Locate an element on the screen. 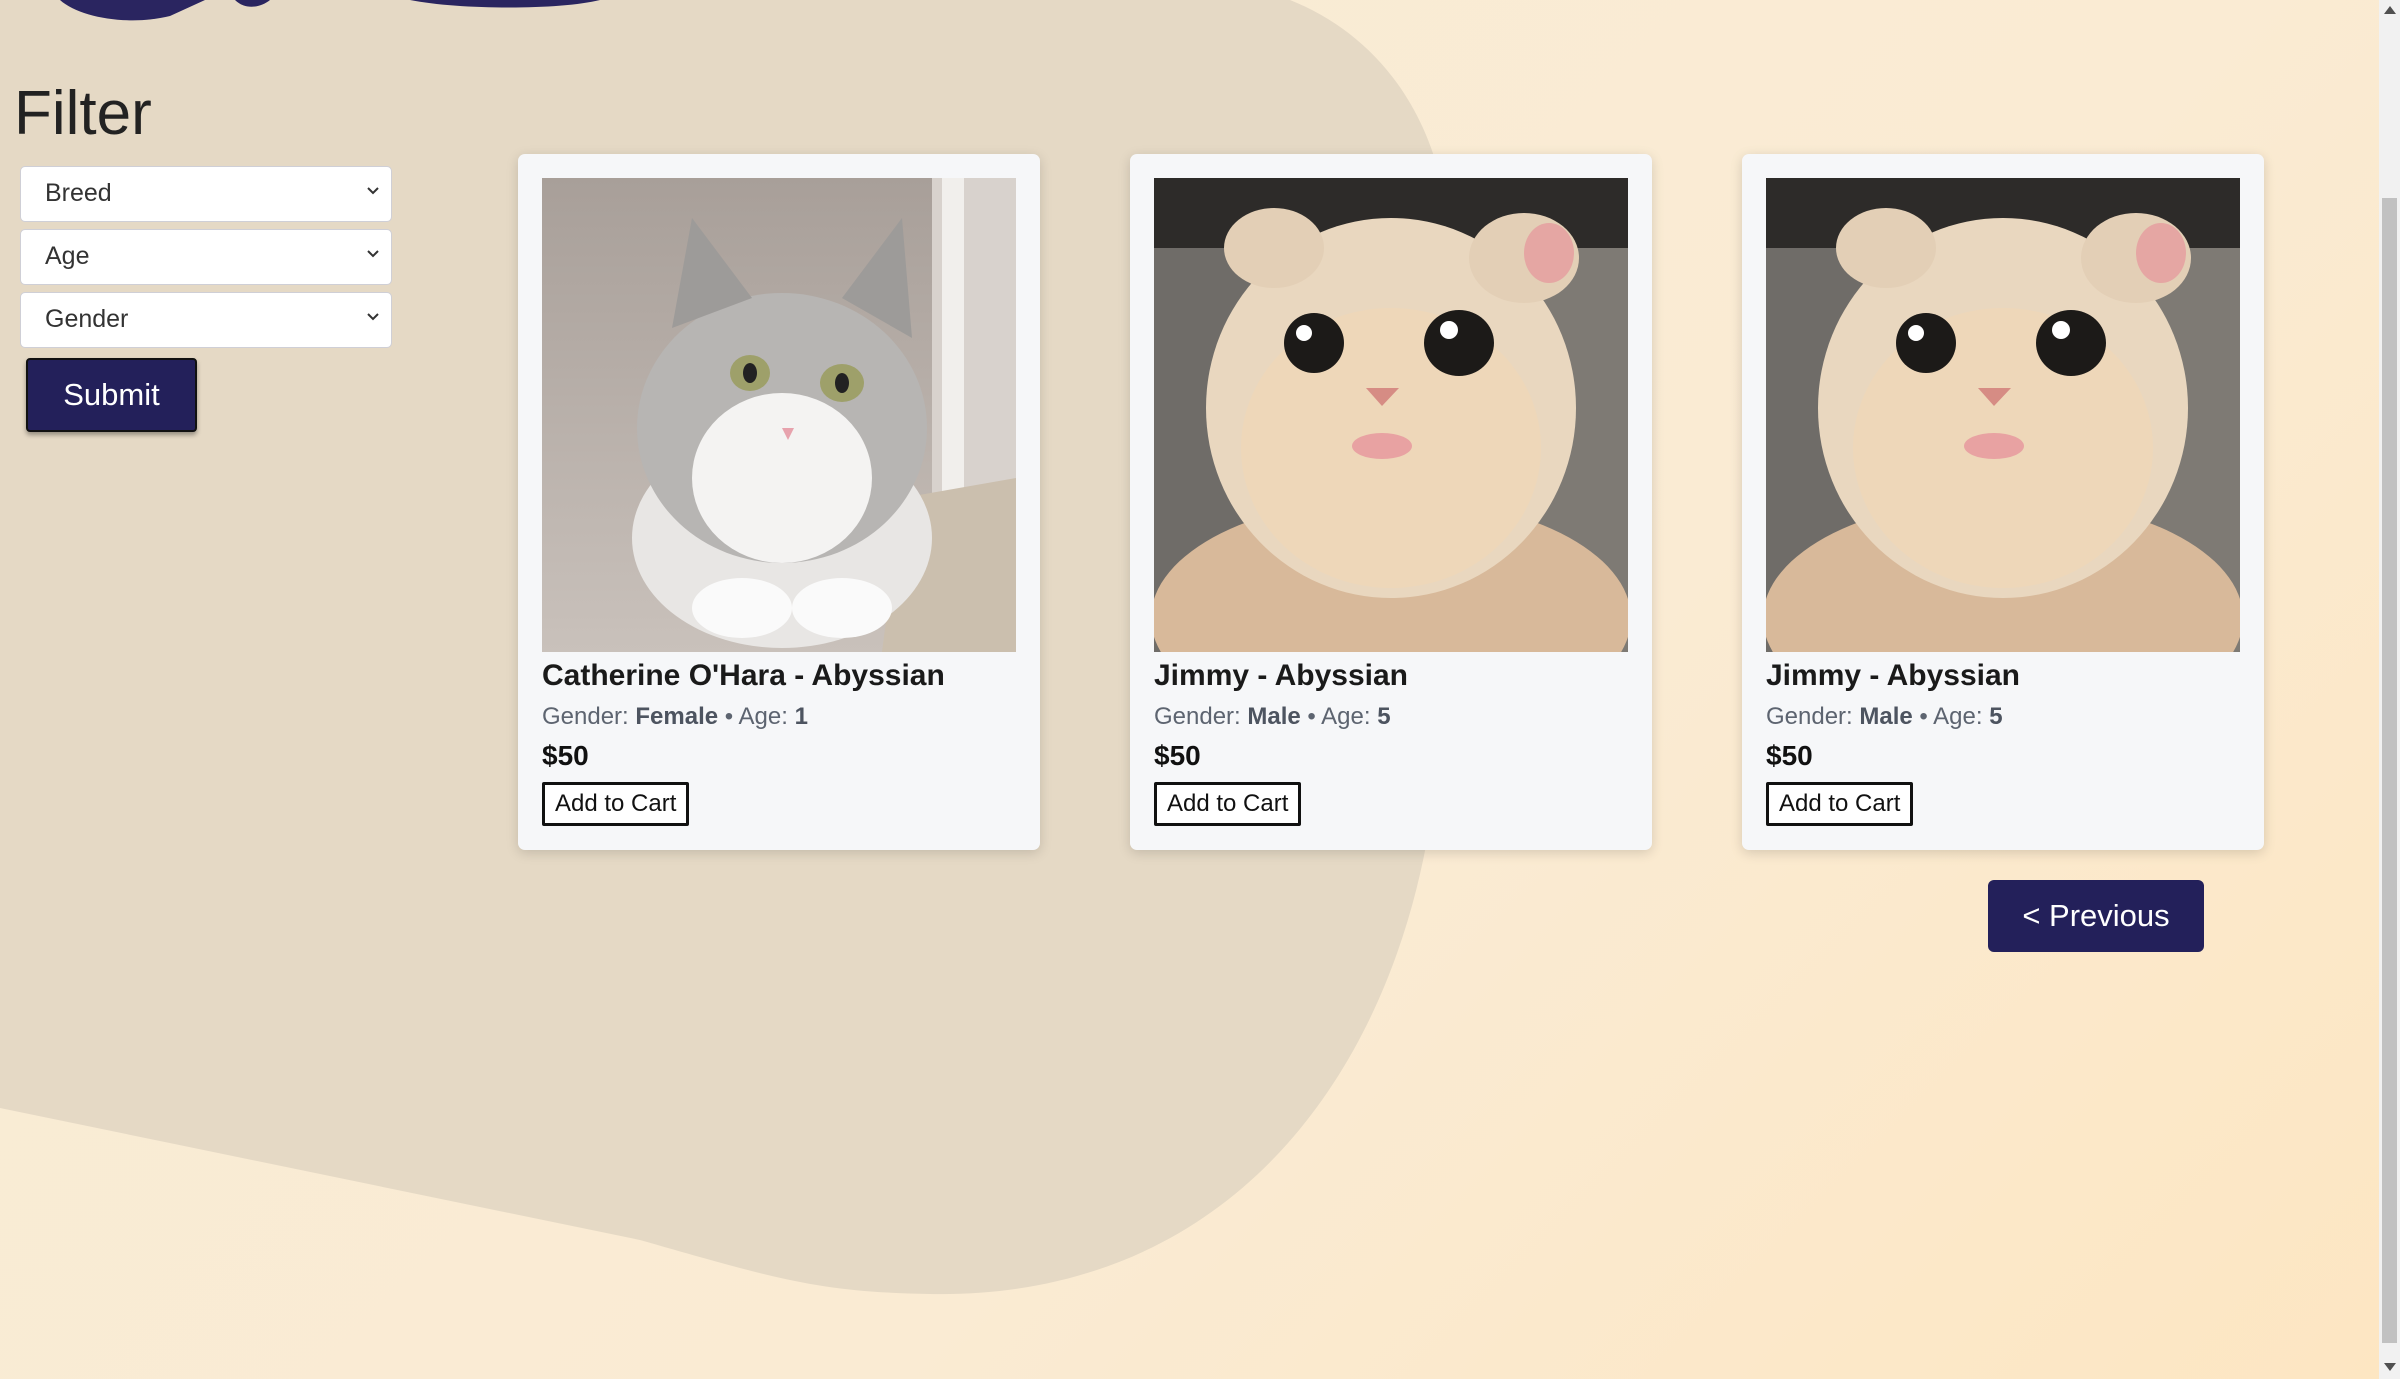  logo-art is located at coordinates (330, 10).